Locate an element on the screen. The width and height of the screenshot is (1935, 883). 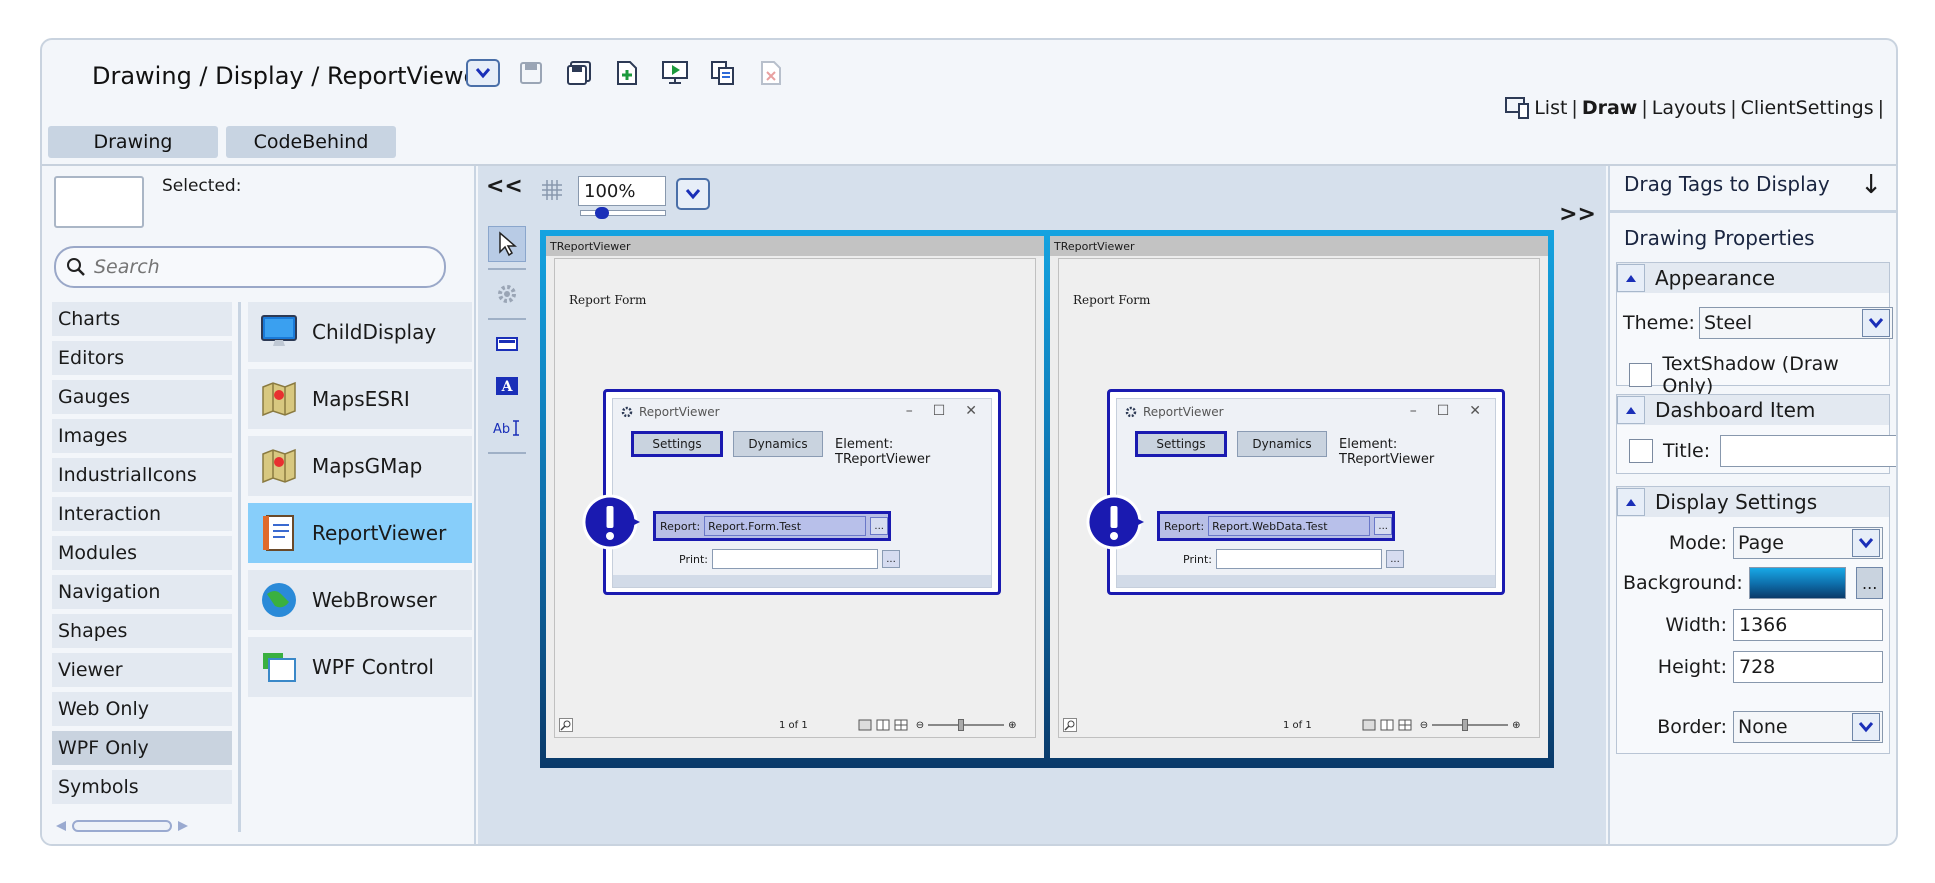
theme-select: Steel is located at coordinates (1795, 323).